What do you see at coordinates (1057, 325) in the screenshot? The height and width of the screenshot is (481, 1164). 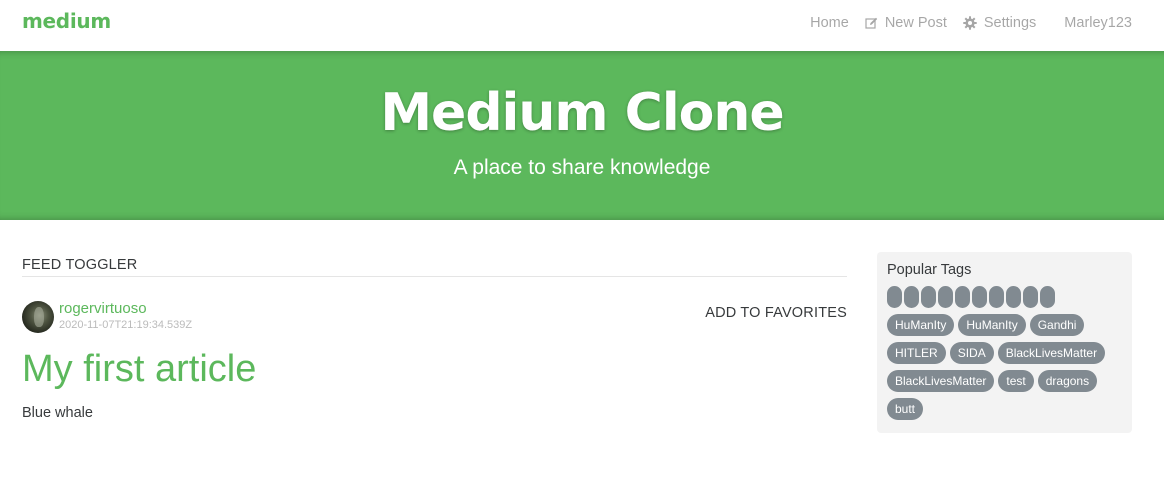 I see `tag-pill: Gandhi` at bounding box center [1057, 325].